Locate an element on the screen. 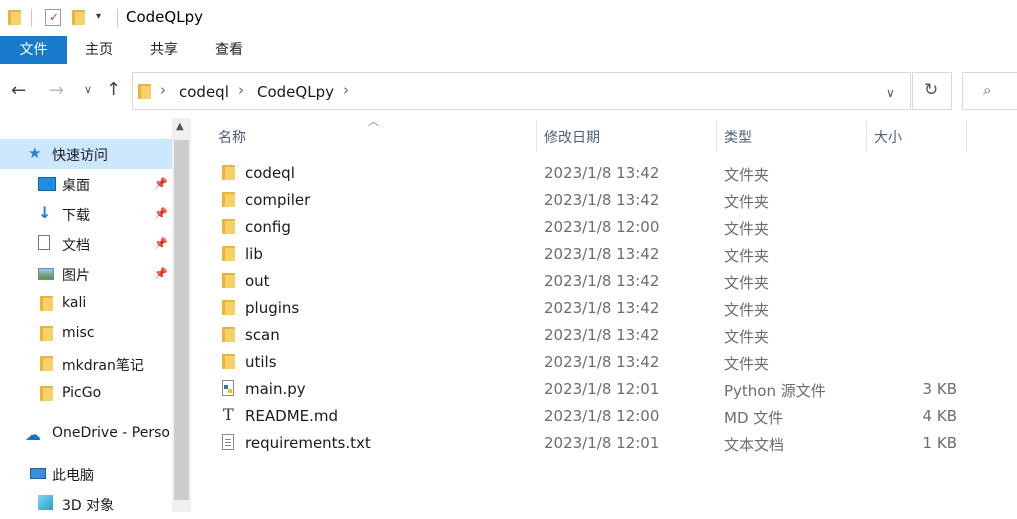 Image resolution: width=1017 pixels, height=519 pixels. nav-folder-kali: kali is located at coordinates (86, 304).